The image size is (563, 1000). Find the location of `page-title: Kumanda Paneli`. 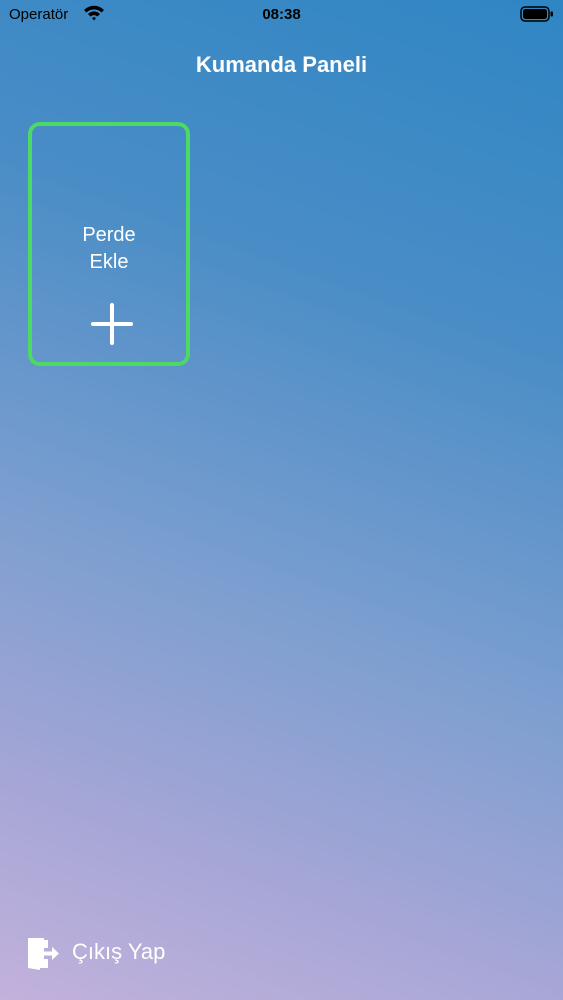

page-title: Kumanda Paneli is located at coordinates (281, 64).